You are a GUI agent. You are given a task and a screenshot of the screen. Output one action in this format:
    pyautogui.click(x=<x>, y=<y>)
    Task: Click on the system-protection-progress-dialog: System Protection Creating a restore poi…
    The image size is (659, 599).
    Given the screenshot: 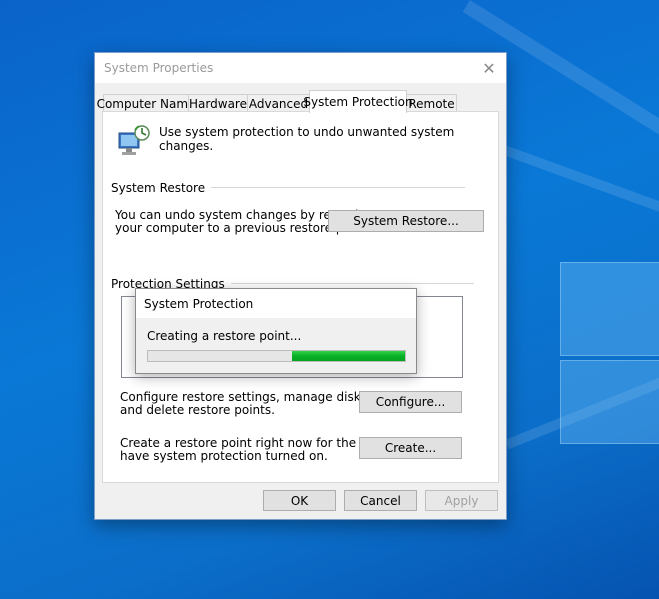 What is the action you would take?
    pyautogui.click(x=276, y=331)
    